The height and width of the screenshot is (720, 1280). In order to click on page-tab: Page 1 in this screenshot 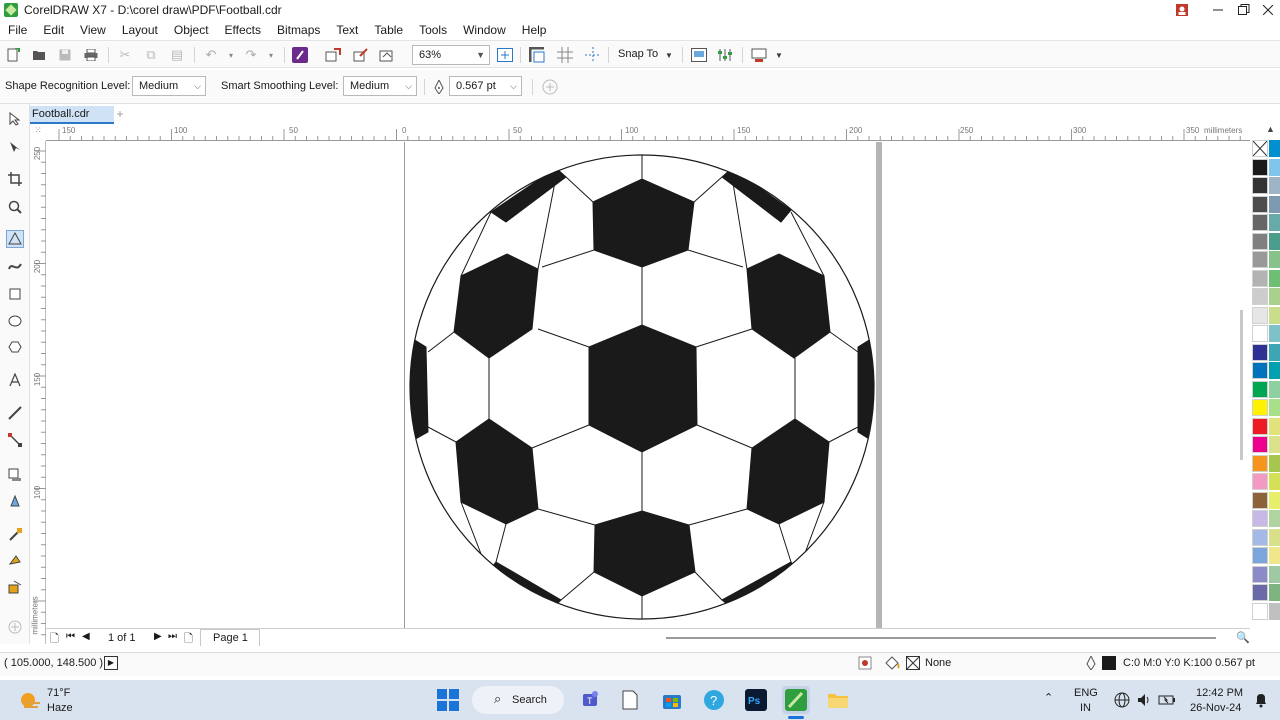, I will do `click(230, 637)`.